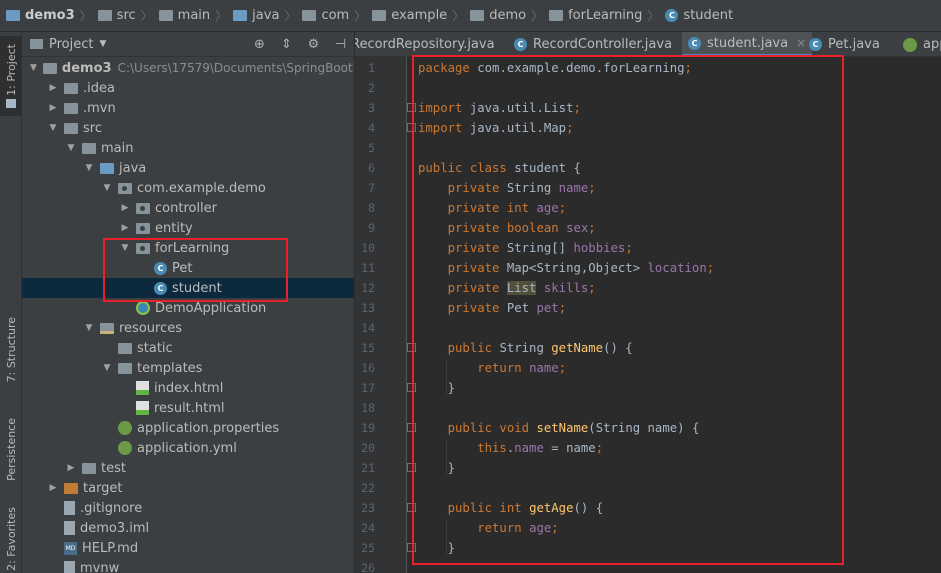 The height and width of the screenshot is (573, 941). I want to click on code-line: import java.util.List;, so click(499, 108).